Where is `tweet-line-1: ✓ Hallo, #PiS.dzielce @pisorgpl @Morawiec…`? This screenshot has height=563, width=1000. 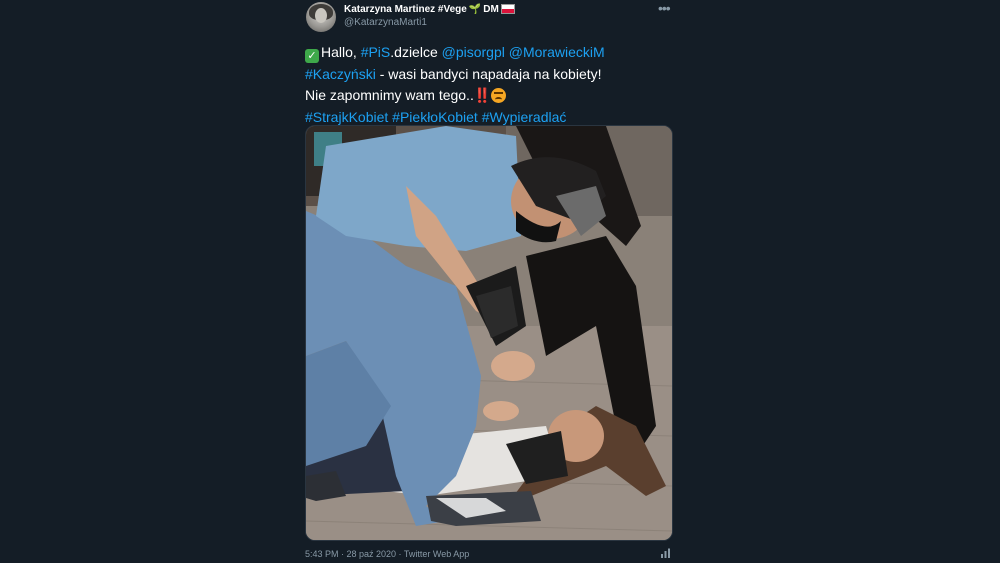 tweet-line-1: ✓ Hallo, #PiS.dzielce @pisorgpl @Morawiec… is located at coordinates (491, 53).